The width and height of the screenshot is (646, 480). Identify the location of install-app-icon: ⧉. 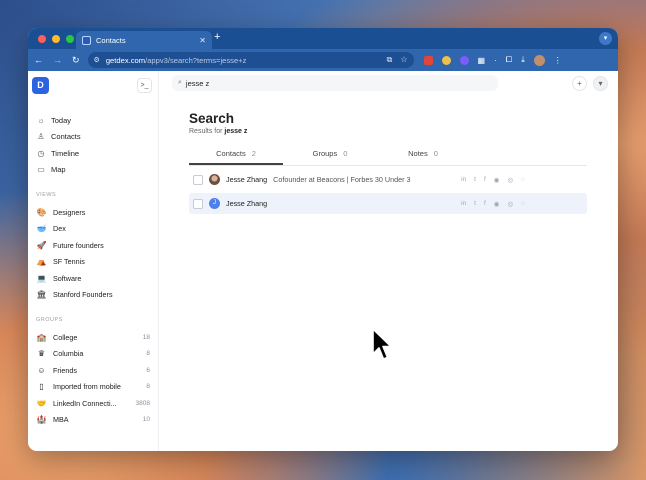
(390, 60).